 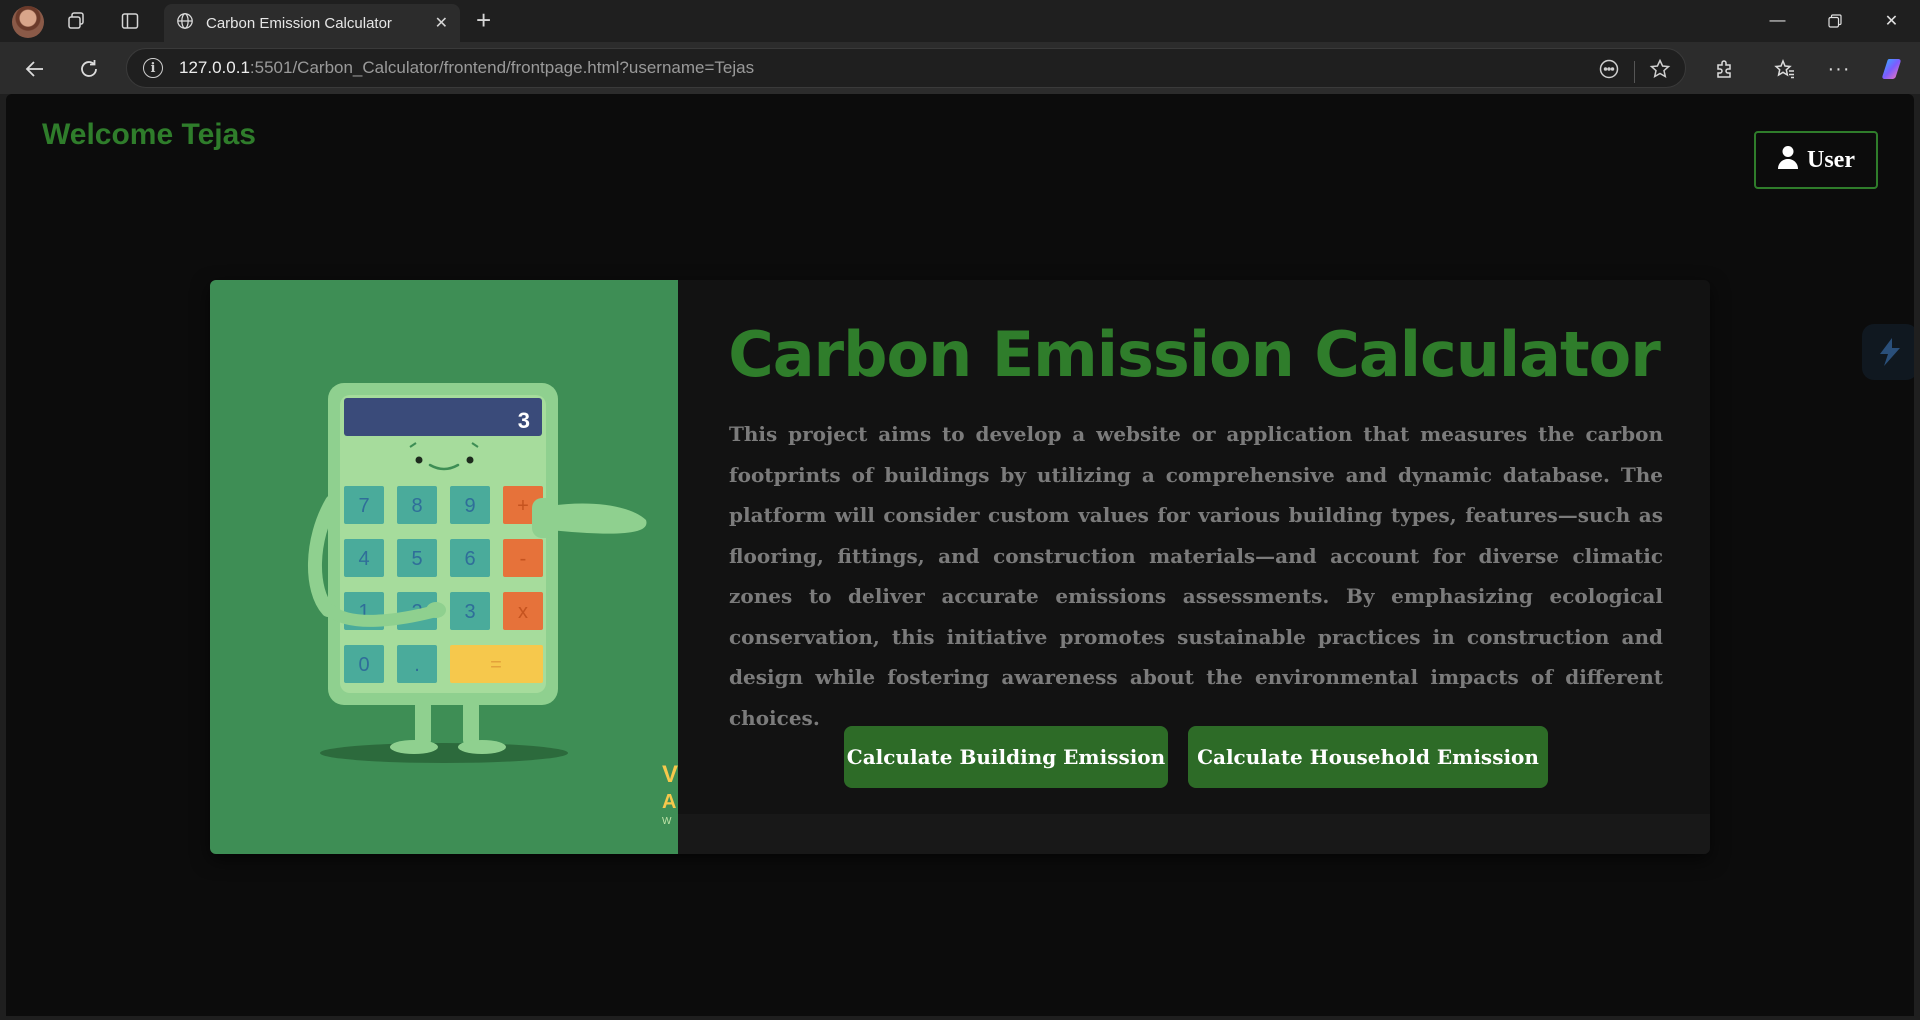 I want to click on card-footer-strip, so click(x=1194, y=834).